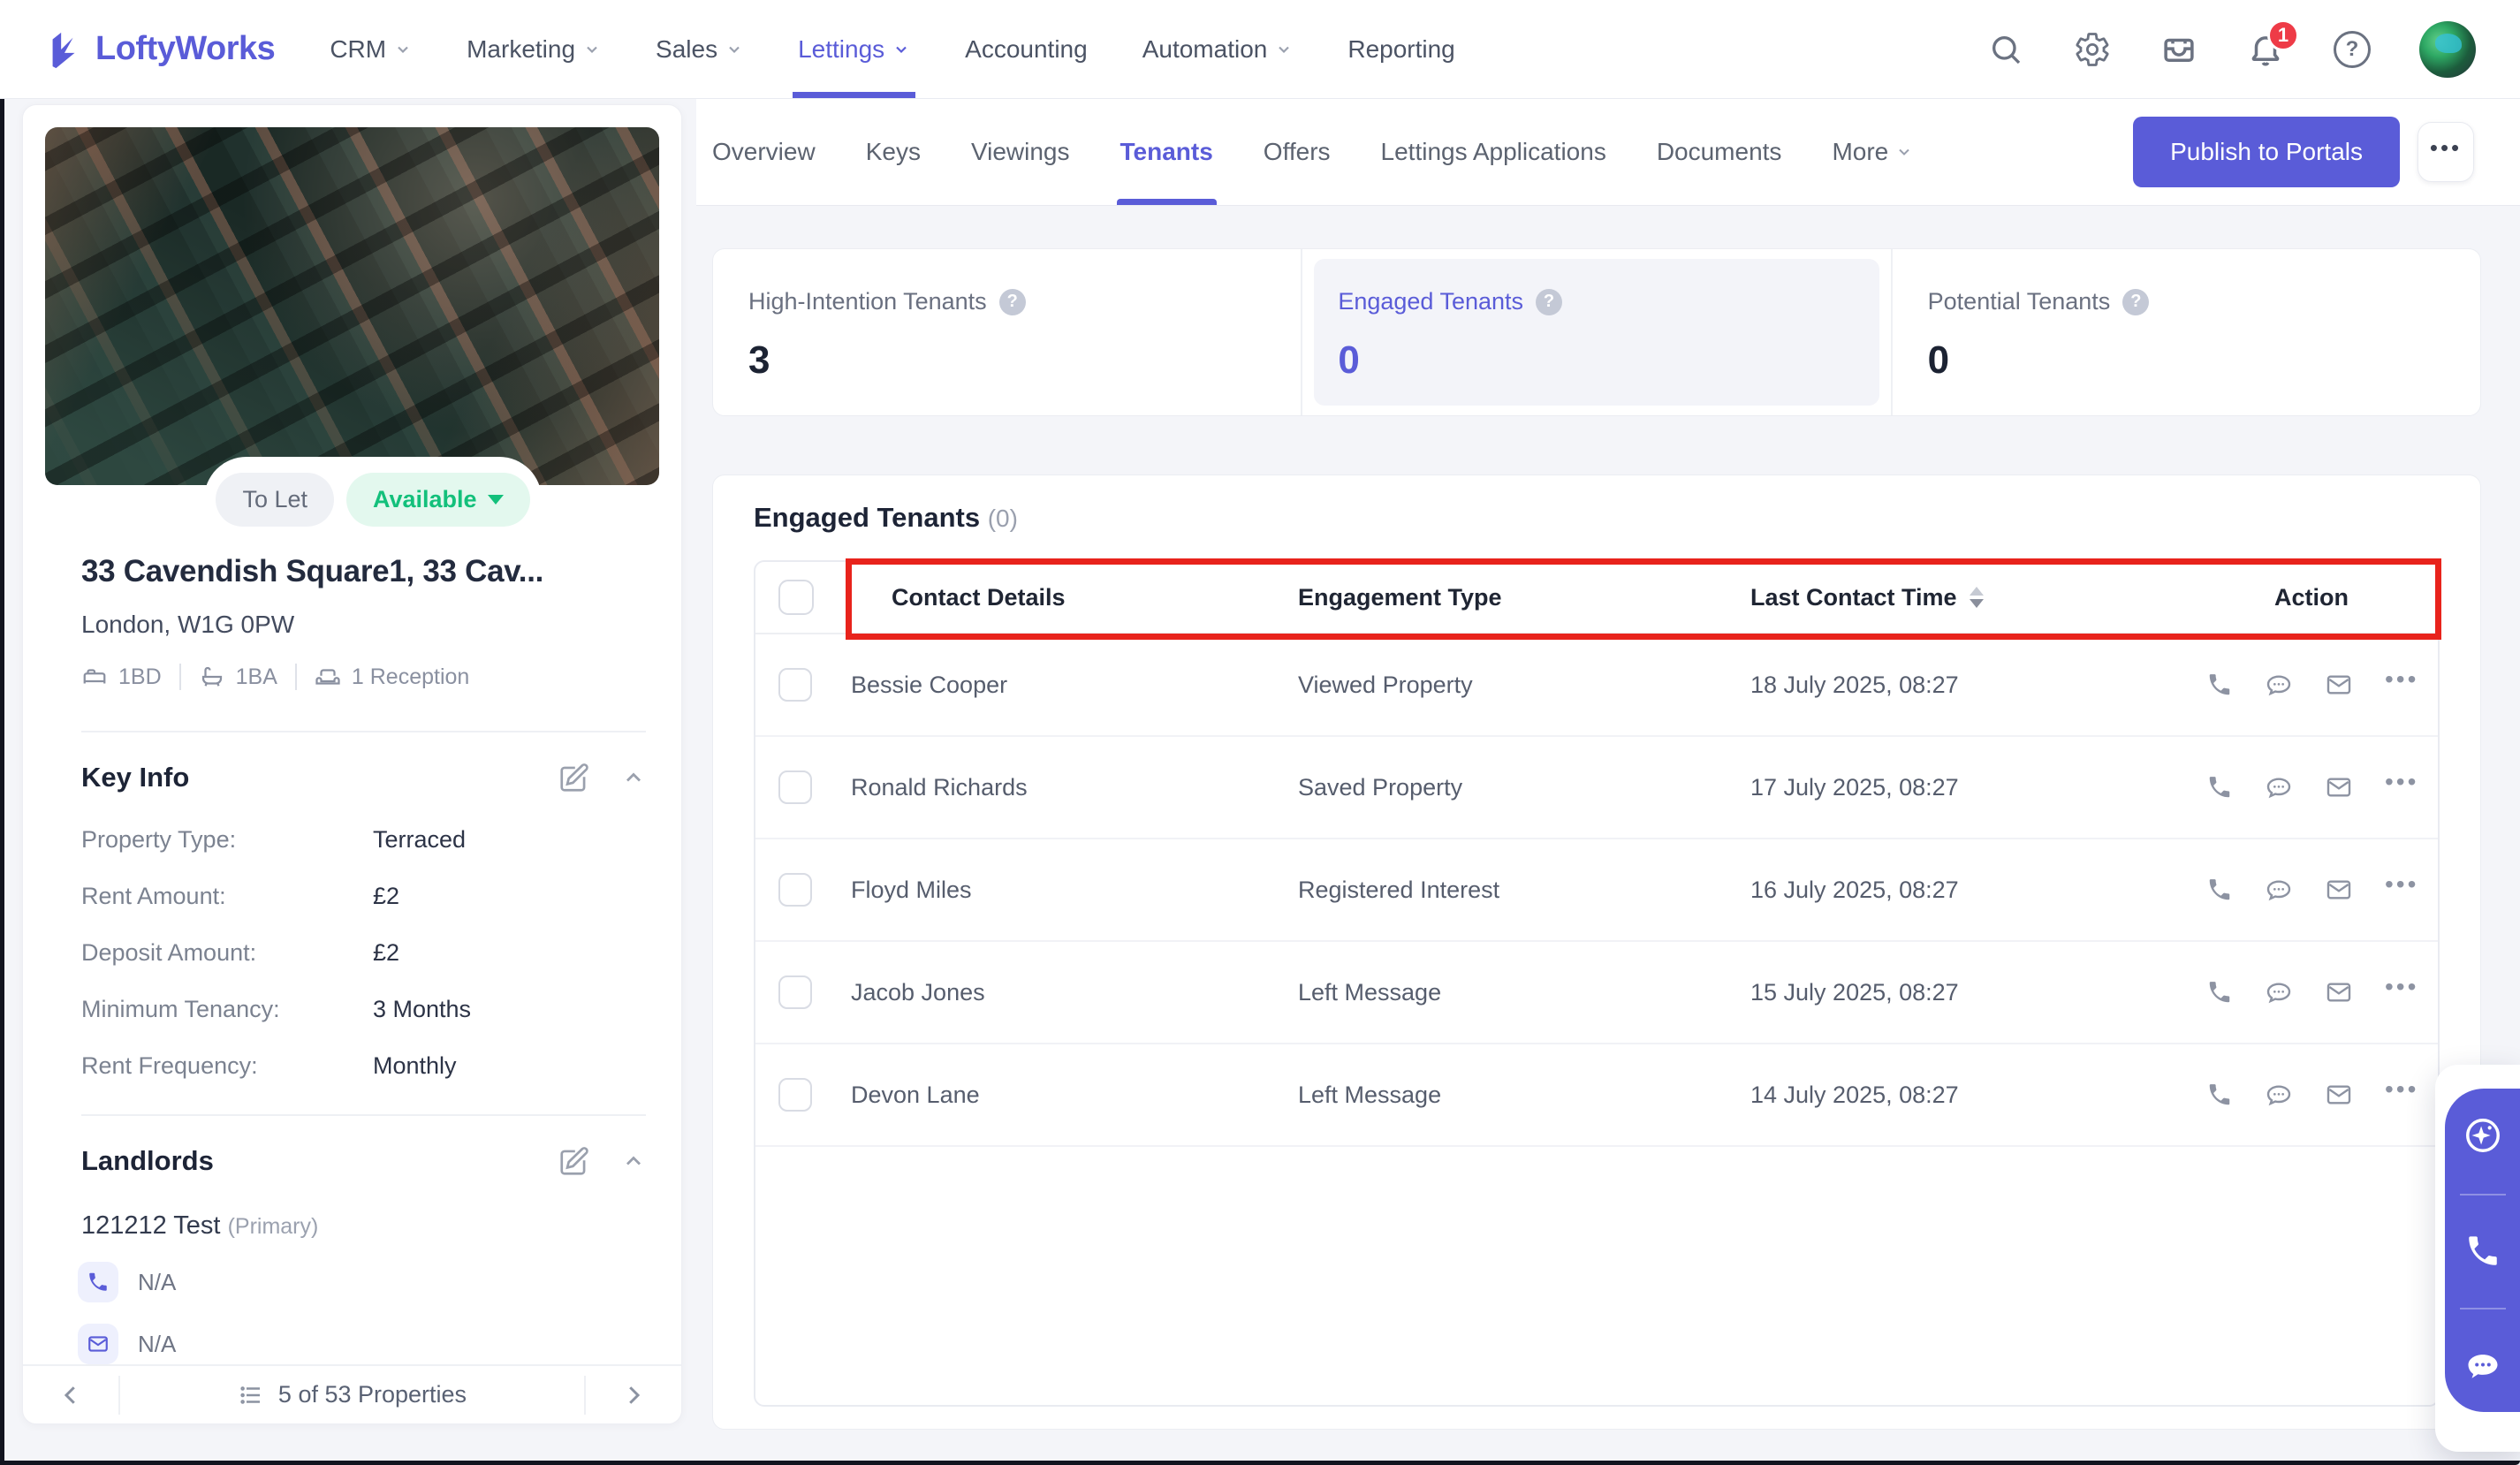  Describe the element at coordinates (2272, 44) in the screenshot. I see `notifications-bell-icon: 1` at that location.